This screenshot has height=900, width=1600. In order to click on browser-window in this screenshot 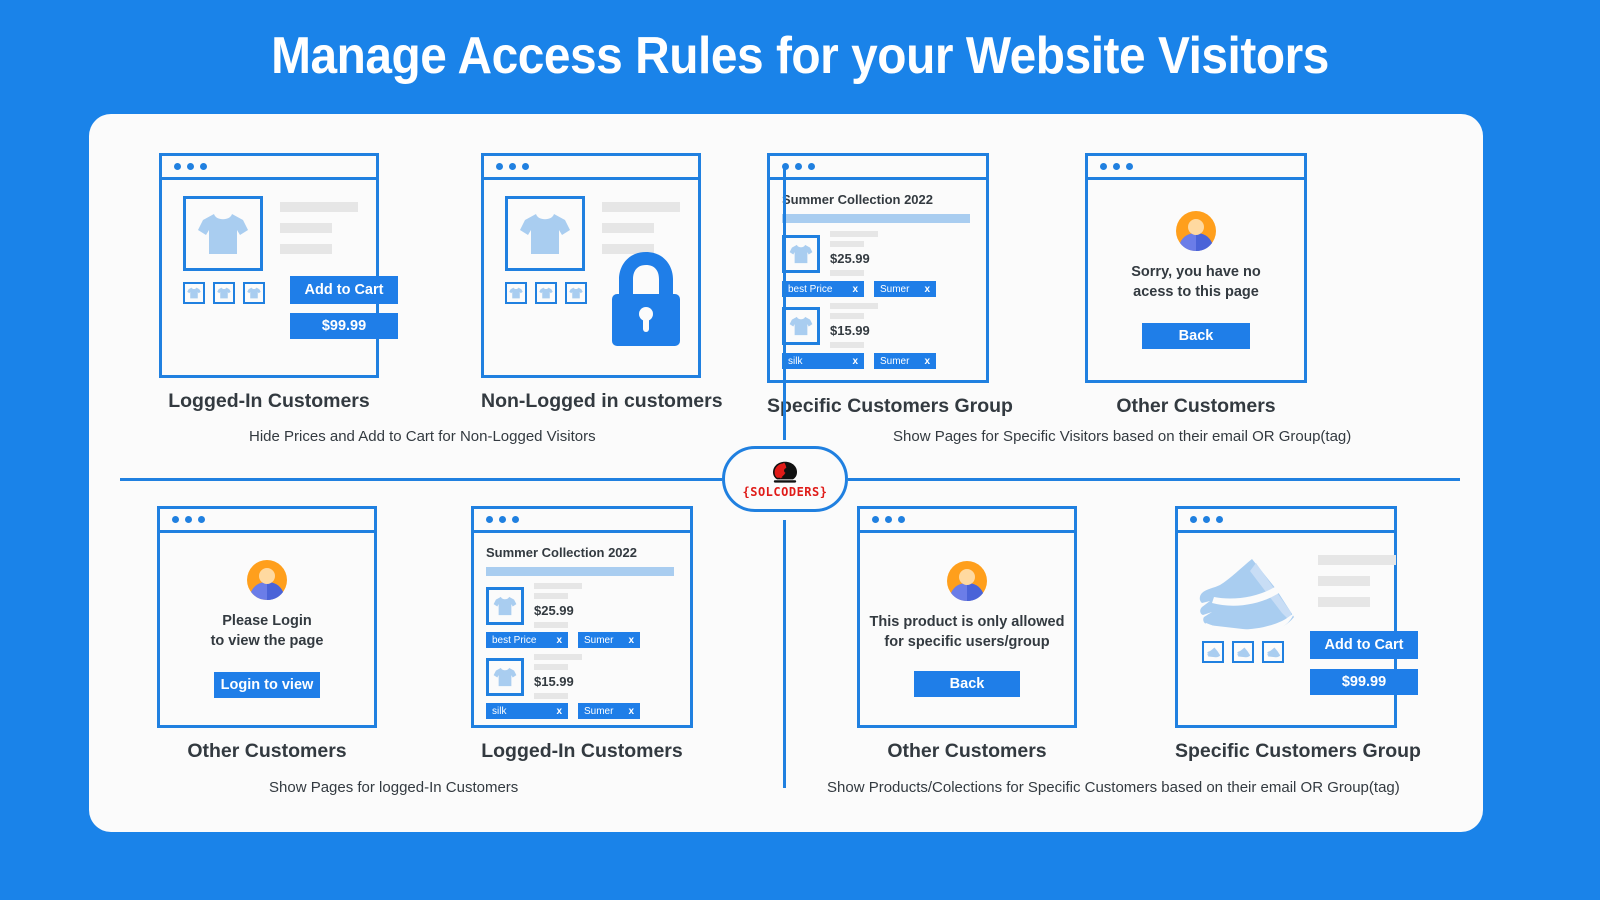, I will do `click(591, 265)`.